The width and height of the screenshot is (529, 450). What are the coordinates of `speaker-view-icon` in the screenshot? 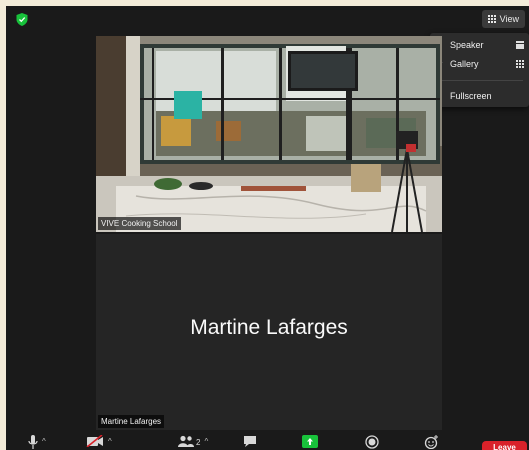 It's located at (520, 45).